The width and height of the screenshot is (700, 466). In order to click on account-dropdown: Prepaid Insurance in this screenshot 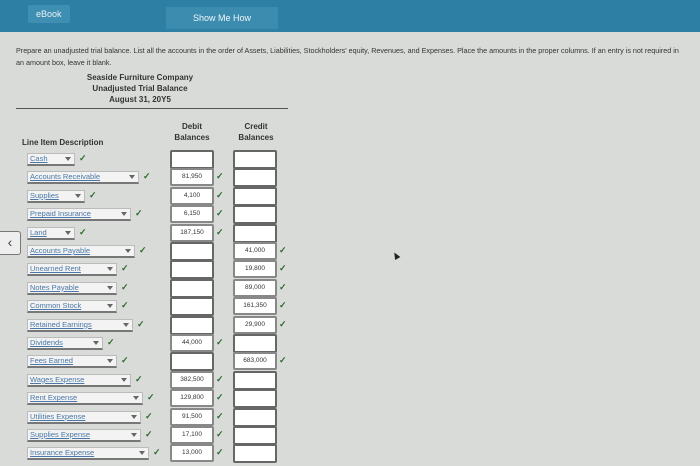, I will do `click(79, 215)`.